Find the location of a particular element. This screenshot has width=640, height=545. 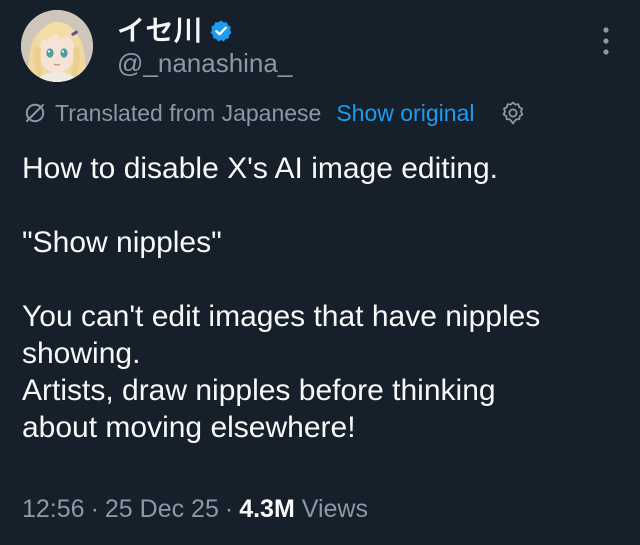

translation-notice: Translated from Japanese is located at coordinates (188, 112).